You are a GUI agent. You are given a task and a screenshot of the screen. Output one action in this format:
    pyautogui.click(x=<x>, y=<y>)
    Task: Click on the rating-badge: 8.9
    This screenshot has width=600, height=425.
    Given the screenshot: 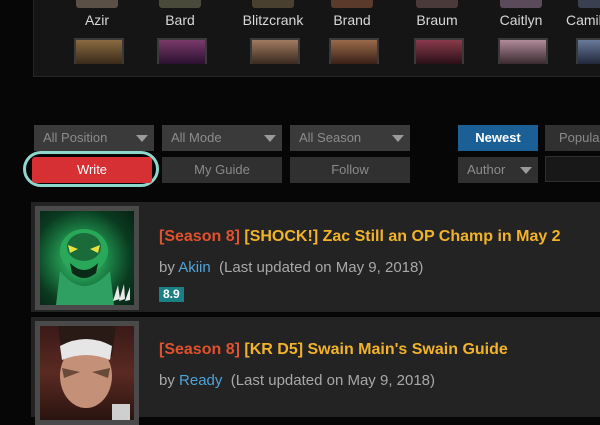 What is the action you would take?
    pyautogui.click(x=171, y=294)
    